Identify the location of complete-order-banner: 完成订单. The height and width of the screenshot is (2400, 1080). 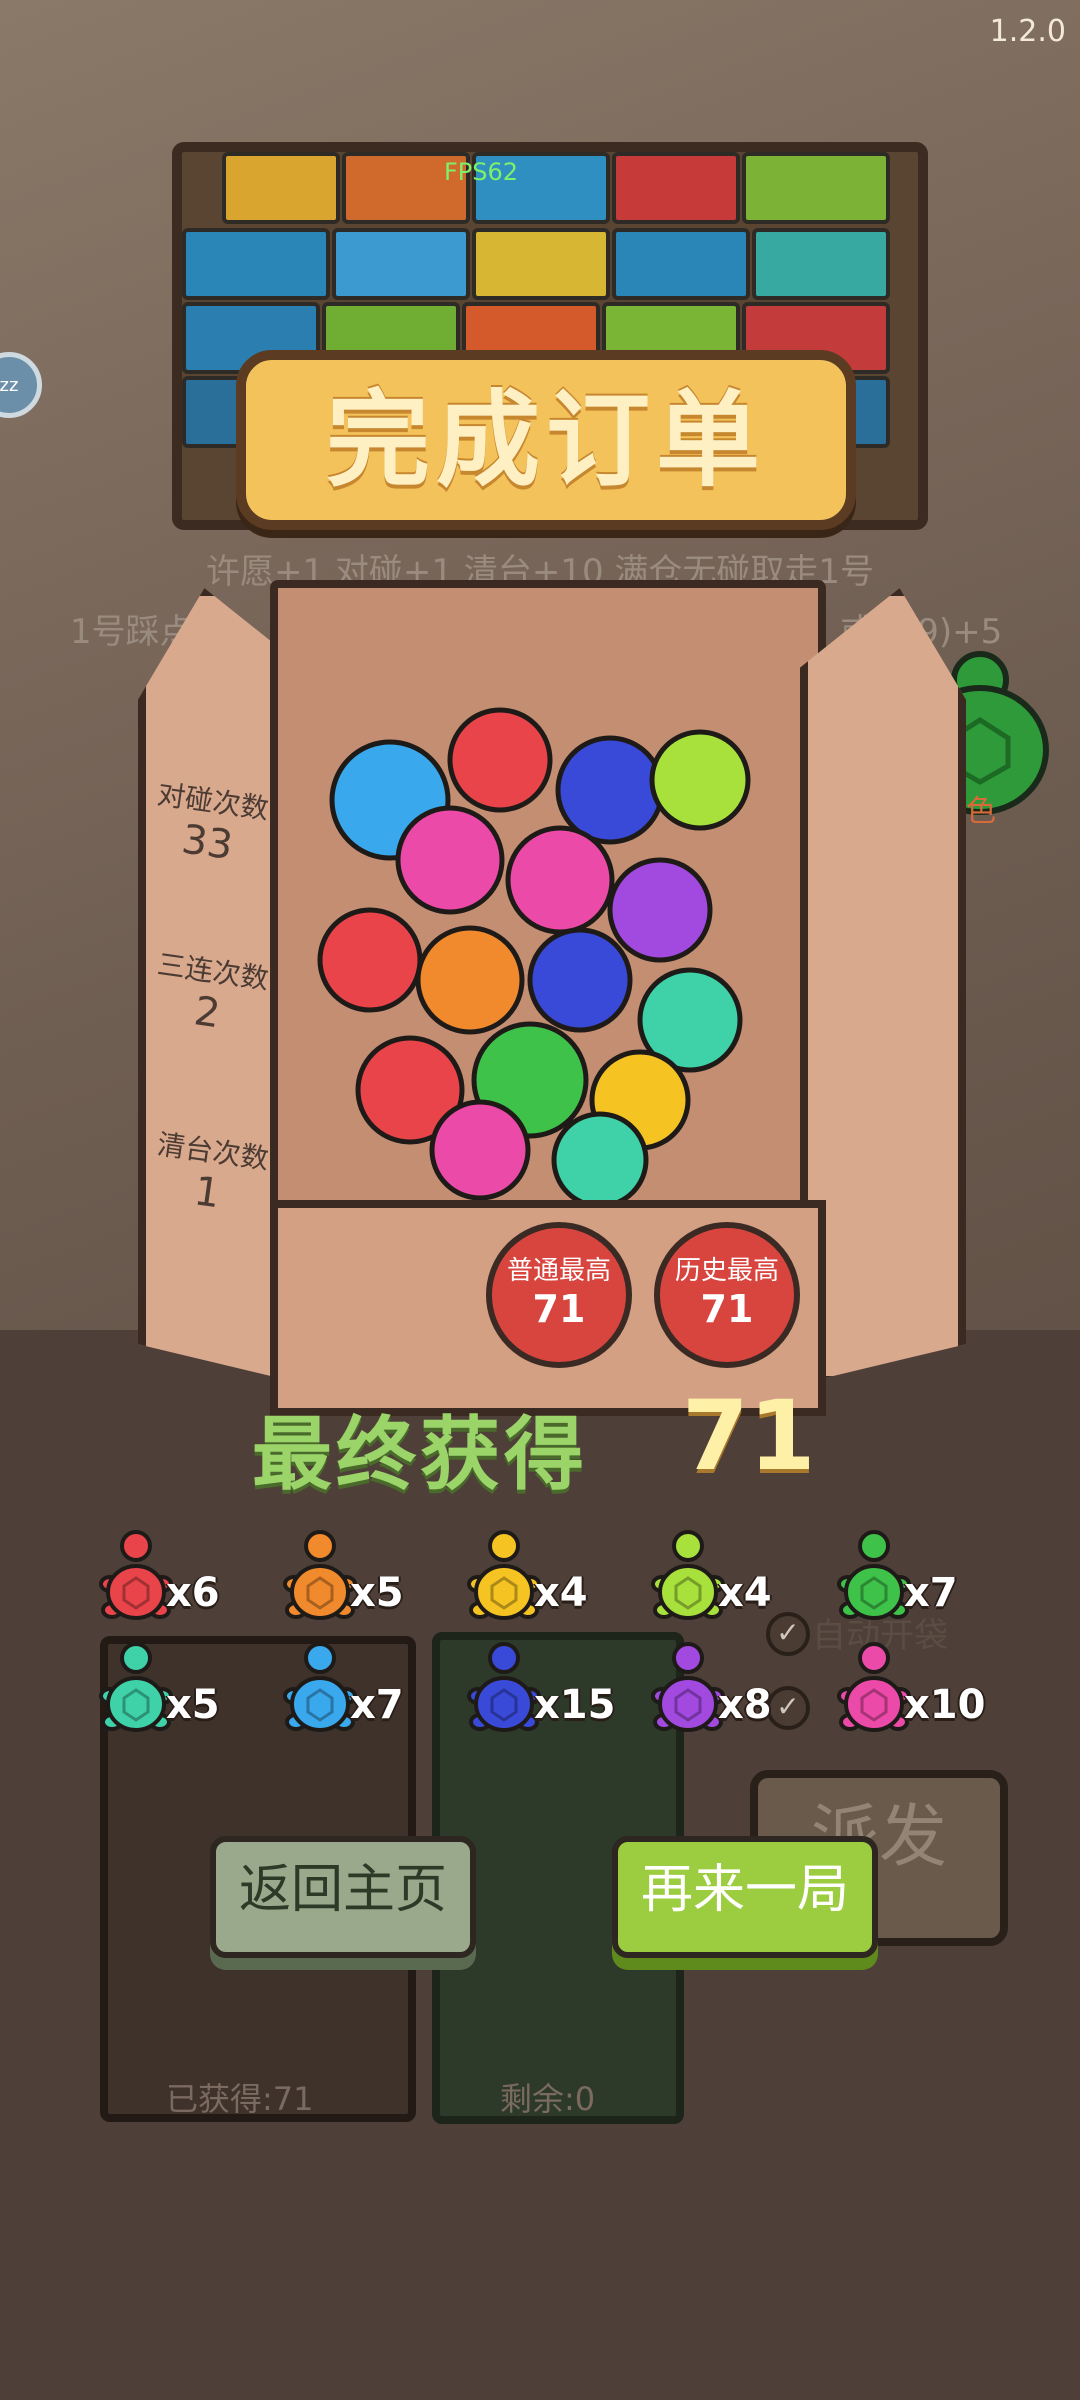
(546, 440).